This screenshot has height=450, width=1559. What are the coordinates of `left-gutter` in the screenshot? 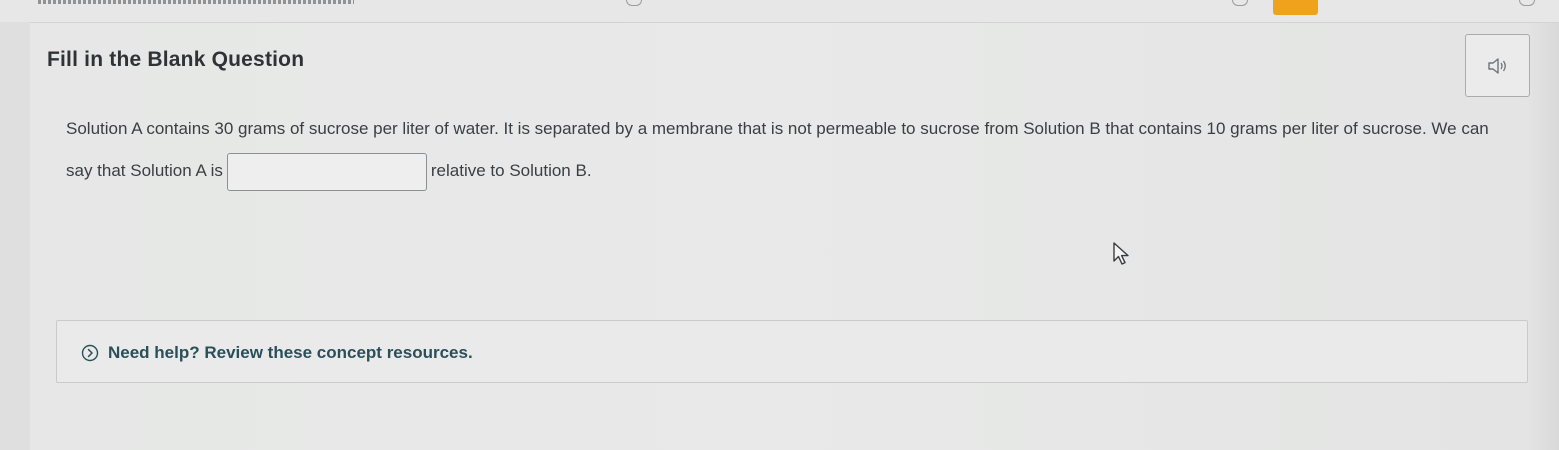 It's located at (15, 236).